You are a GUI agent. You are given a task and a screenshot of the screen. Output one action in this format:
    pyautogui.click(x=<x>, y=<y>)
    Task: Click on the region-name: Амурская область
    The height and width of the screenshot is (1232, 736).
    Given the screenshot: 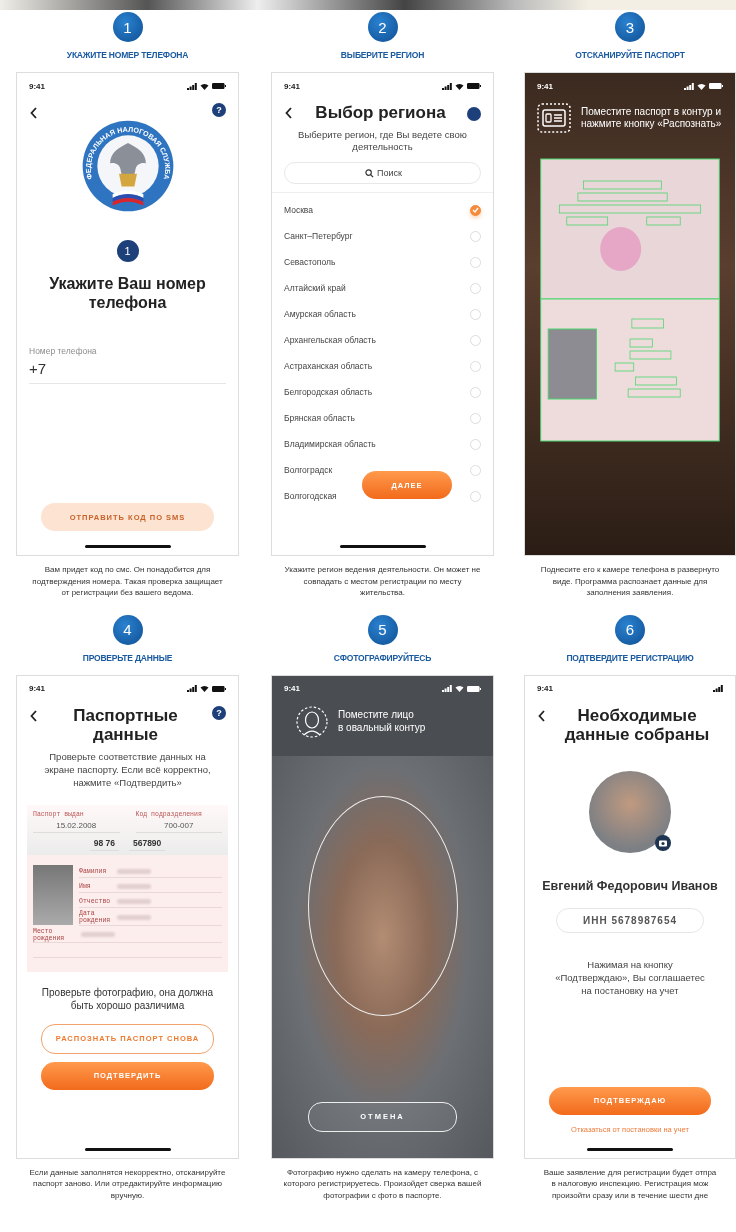 What is the action you would take?
    pyautogui.click(x=320, y=314)
    